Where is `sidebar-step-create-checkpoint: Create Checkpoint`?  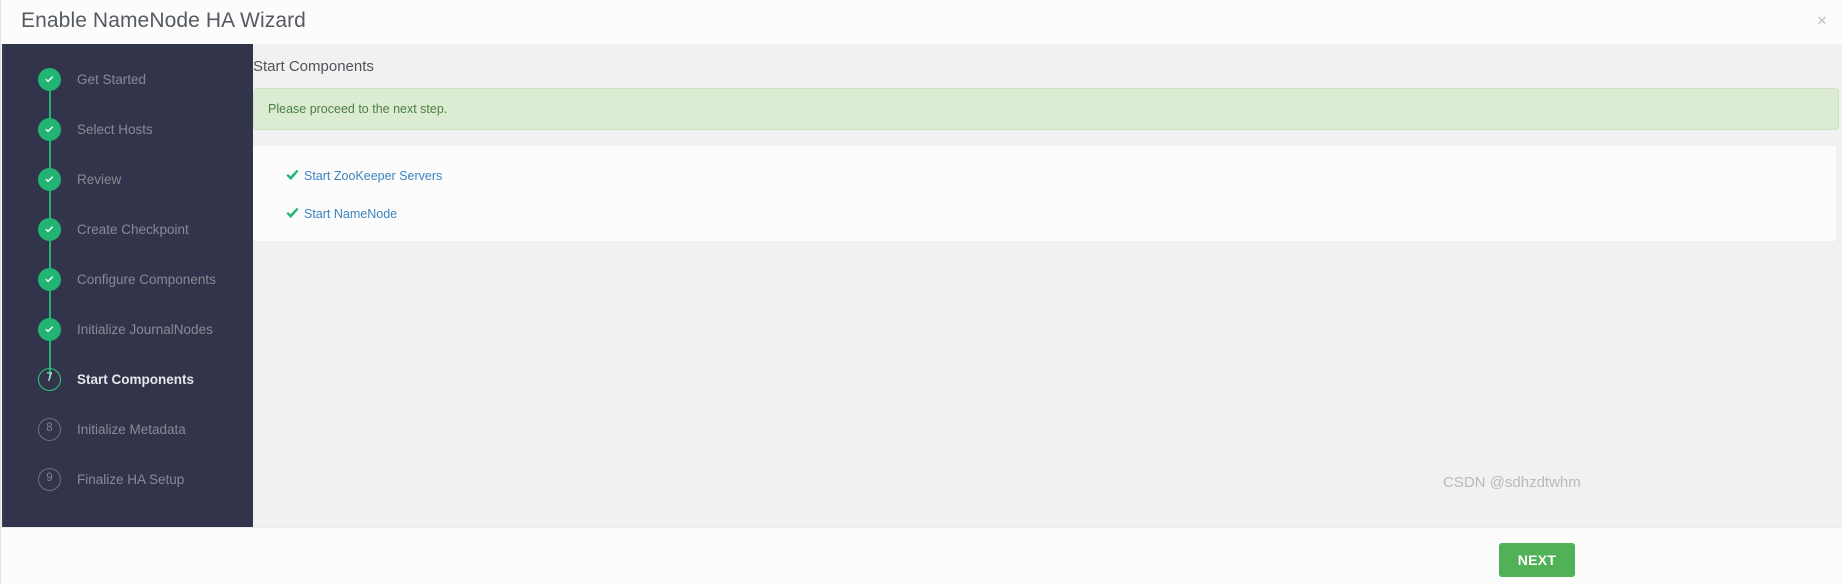
sidebar-step-create-checkpoint: Create Checkpoint is located at coordinates (128, 241).